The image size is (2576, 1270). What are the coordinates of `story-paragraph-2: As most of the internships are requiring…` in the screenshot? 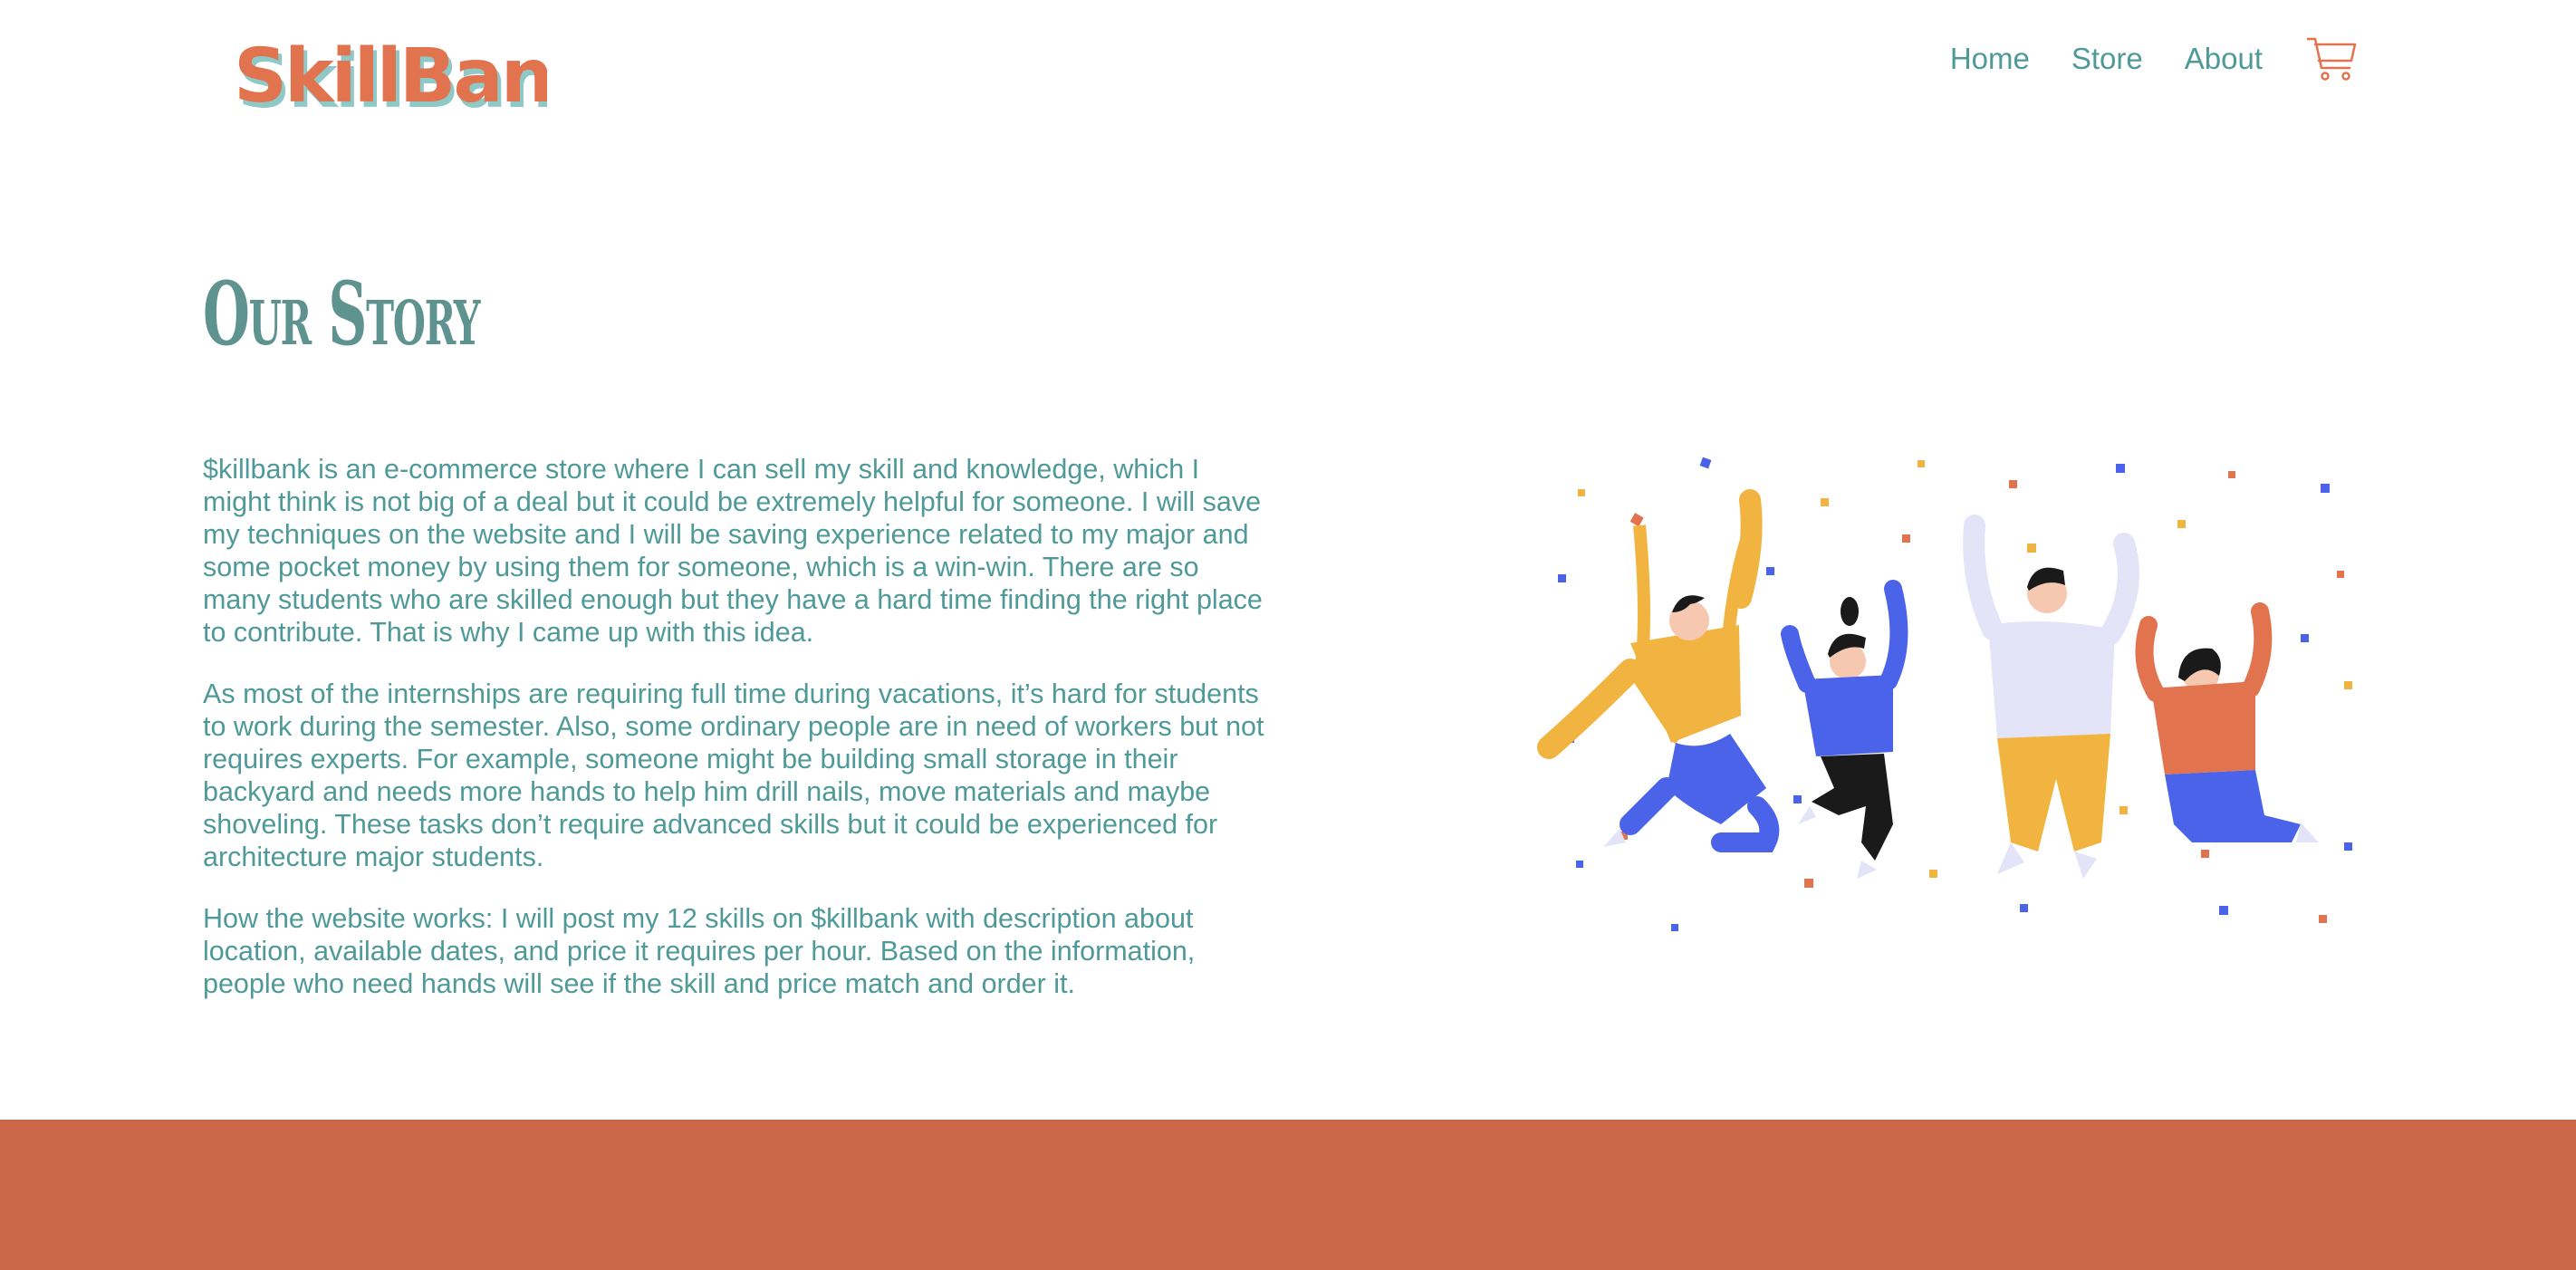 It's located at (733, 775).